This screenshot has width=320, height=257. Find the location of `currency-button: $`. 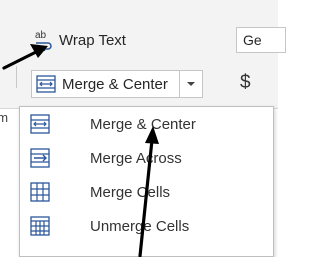

currency-button: $ is located at coordinates (245, 83).